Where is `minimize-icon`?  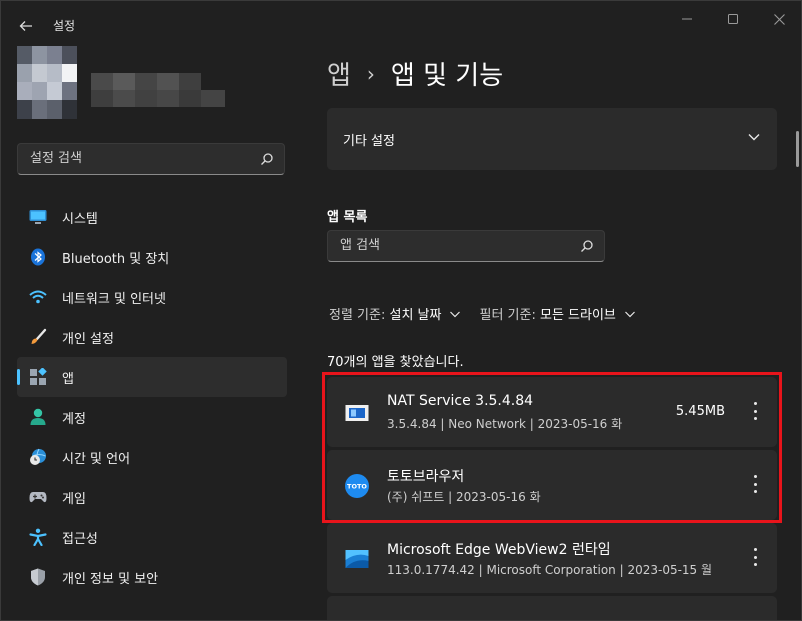 minimize-icon is located at coordinates (687, 19).